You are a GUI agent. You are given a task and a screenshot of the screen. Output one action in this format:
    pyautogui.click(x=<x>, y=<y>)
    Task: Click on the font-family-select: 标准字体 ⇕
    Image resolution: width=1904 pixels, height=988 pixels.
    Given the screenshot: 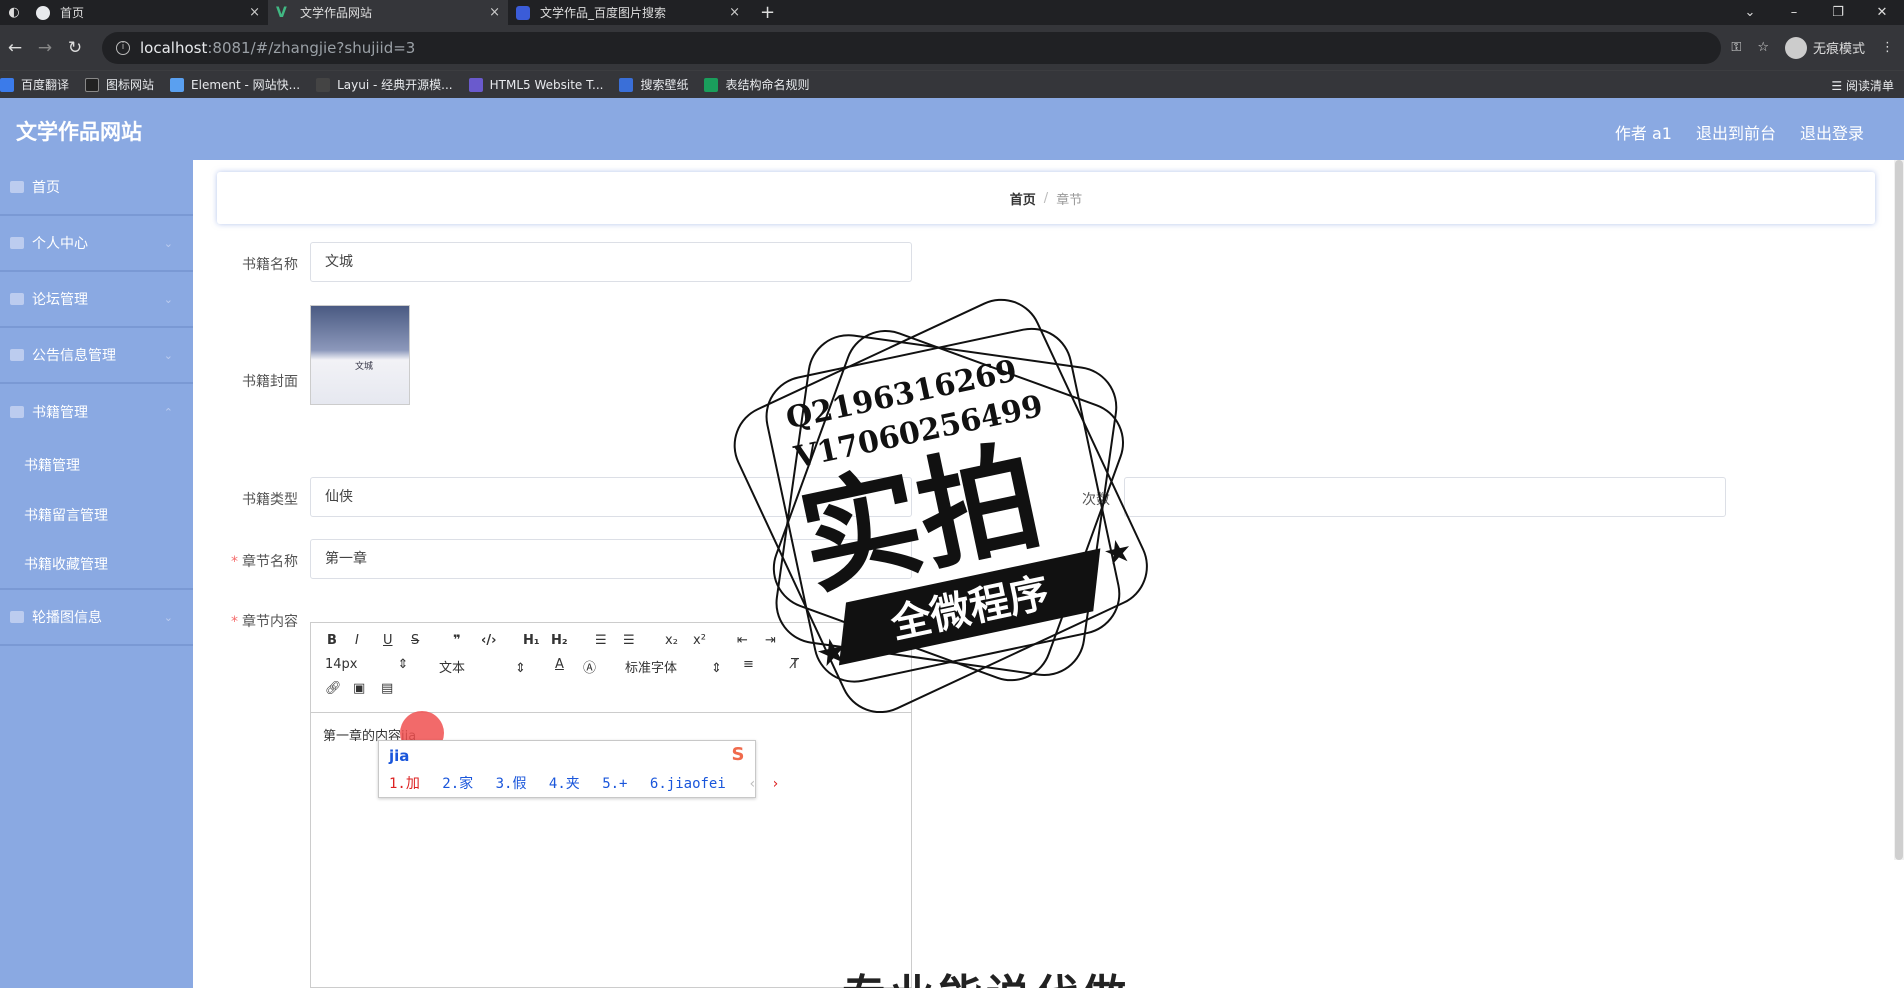 What is the action you would take?
    pyautogui.click(x=673, y=666)
    